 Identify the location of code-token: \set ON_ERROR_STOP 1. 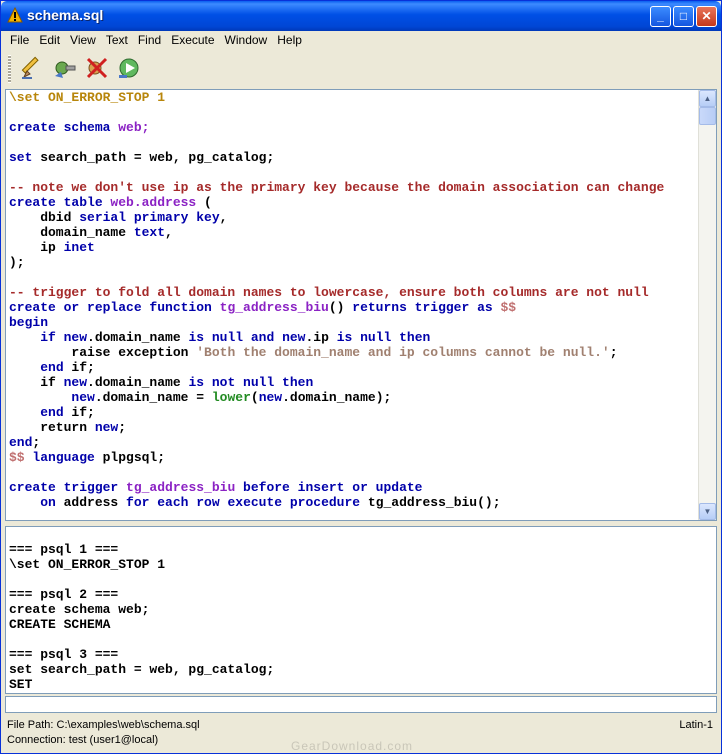
(87, 97).